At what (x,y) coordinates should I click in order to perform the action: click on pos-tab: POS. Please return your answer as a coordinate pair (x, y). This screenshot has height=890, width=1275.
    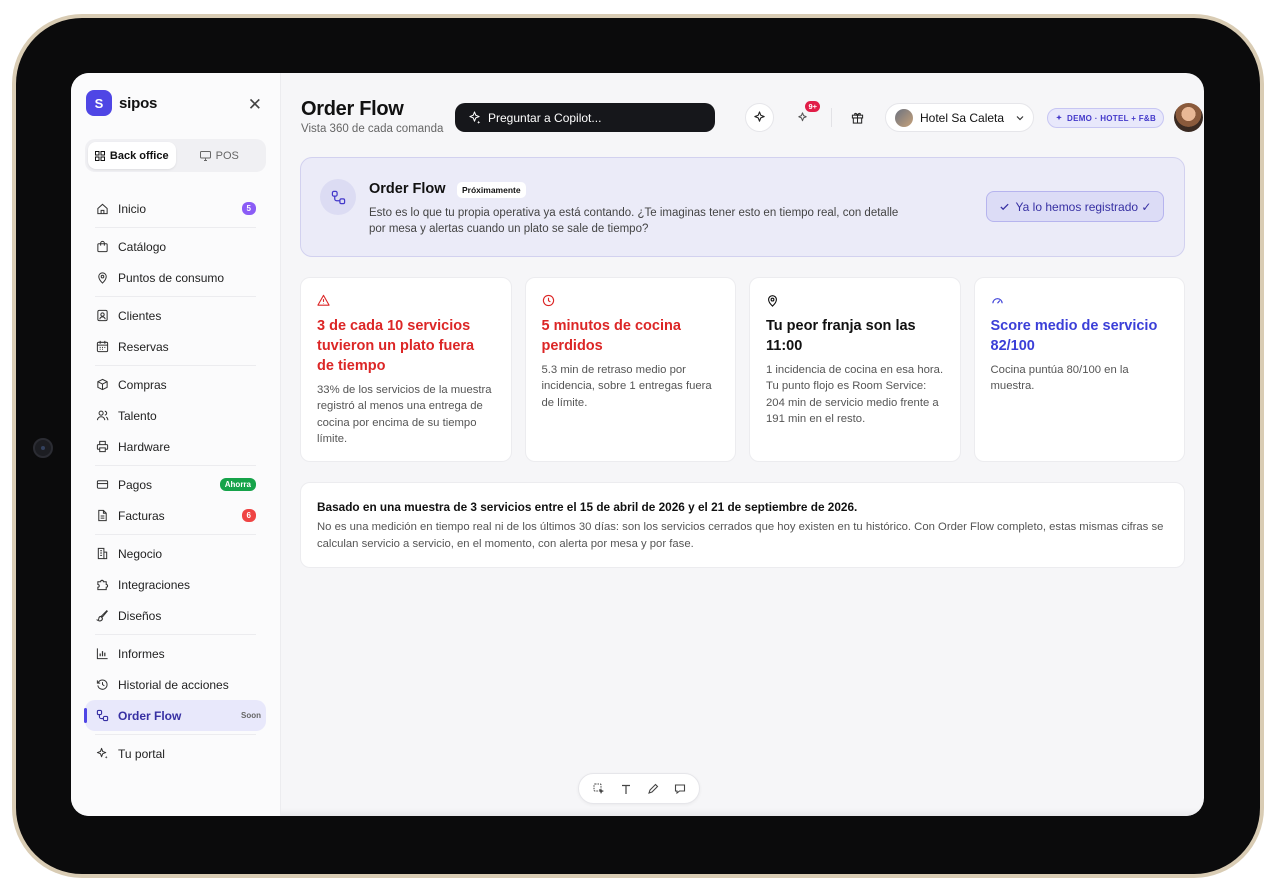
    Looking at the image, I should click on (220, 155).